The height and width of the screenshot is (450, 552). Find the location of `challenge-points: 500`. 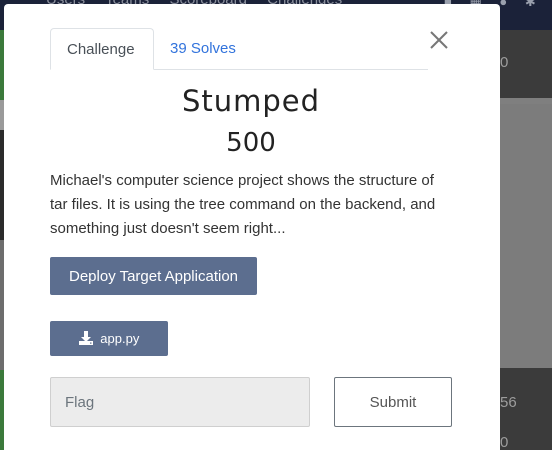

challenge-points: 500 is located at coordinates (251, 143).